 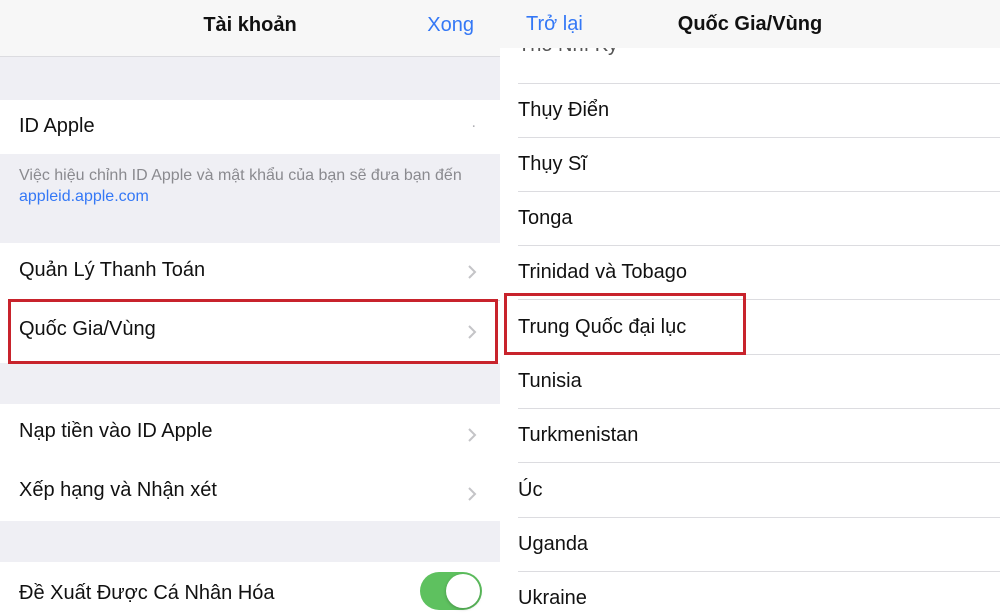 What do you see at coordinates (530, 490) in the screenshot?
I see `country-item: Úc` at bounding box center [530, 490].